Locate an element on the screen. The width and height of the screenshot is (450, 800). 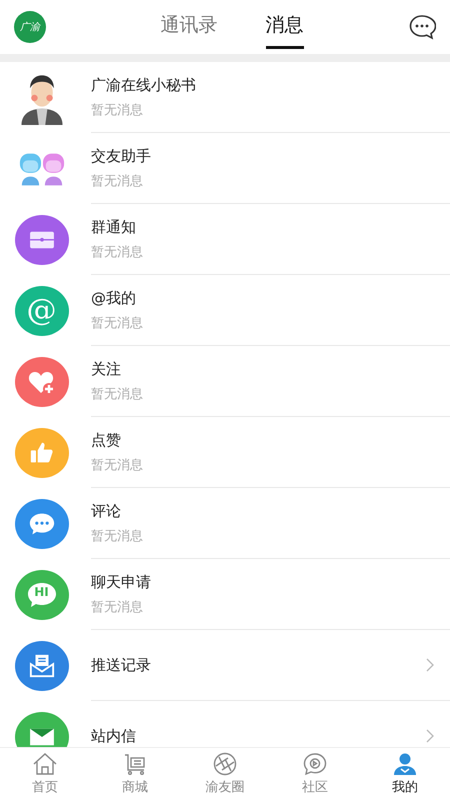
home-icon is located at coordinates (45, 764).